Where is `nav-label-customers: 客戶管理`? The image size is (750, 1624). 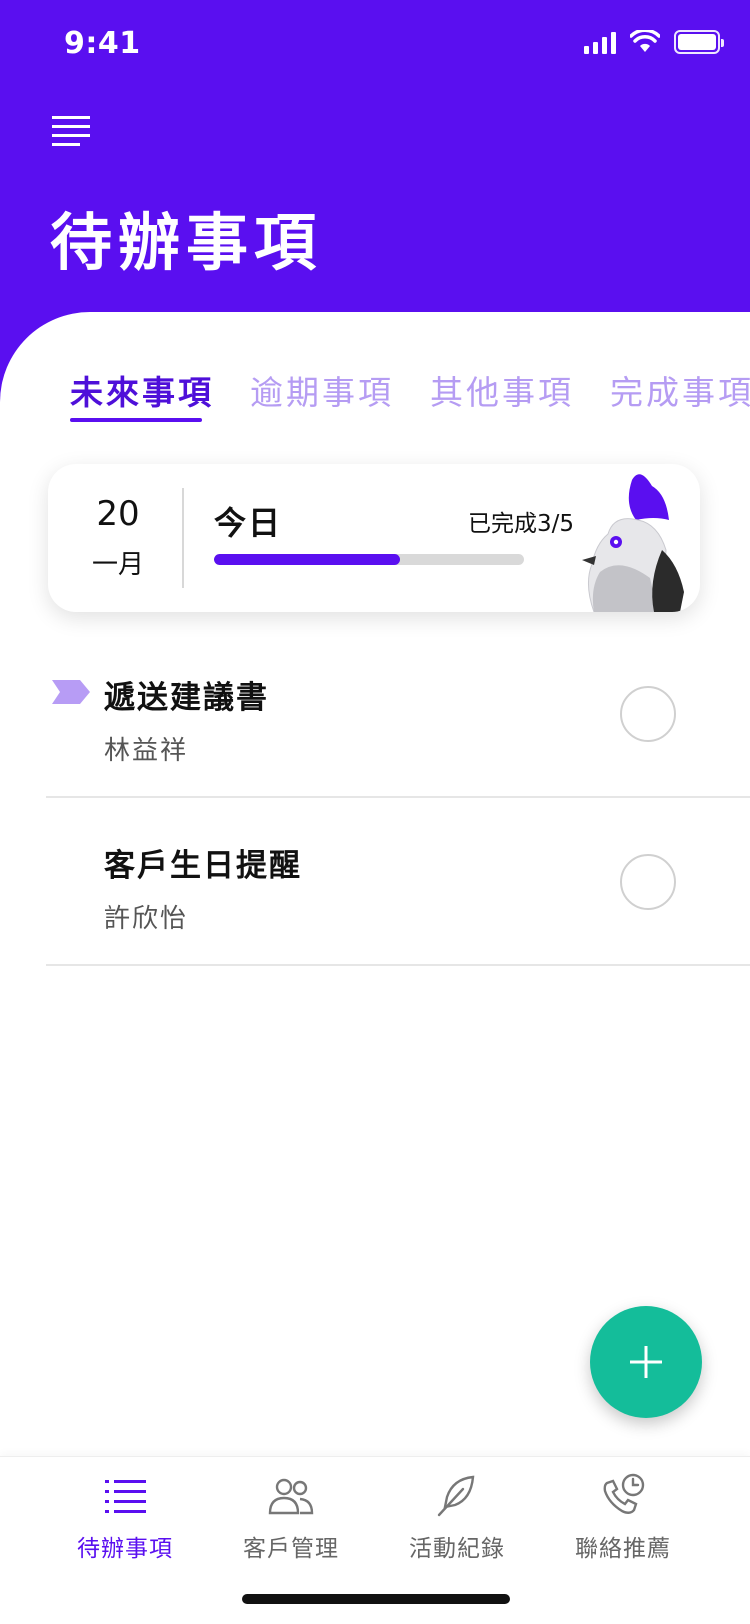
nav-label-customers: 客戶管理 is located at coordinates (291, 1549).